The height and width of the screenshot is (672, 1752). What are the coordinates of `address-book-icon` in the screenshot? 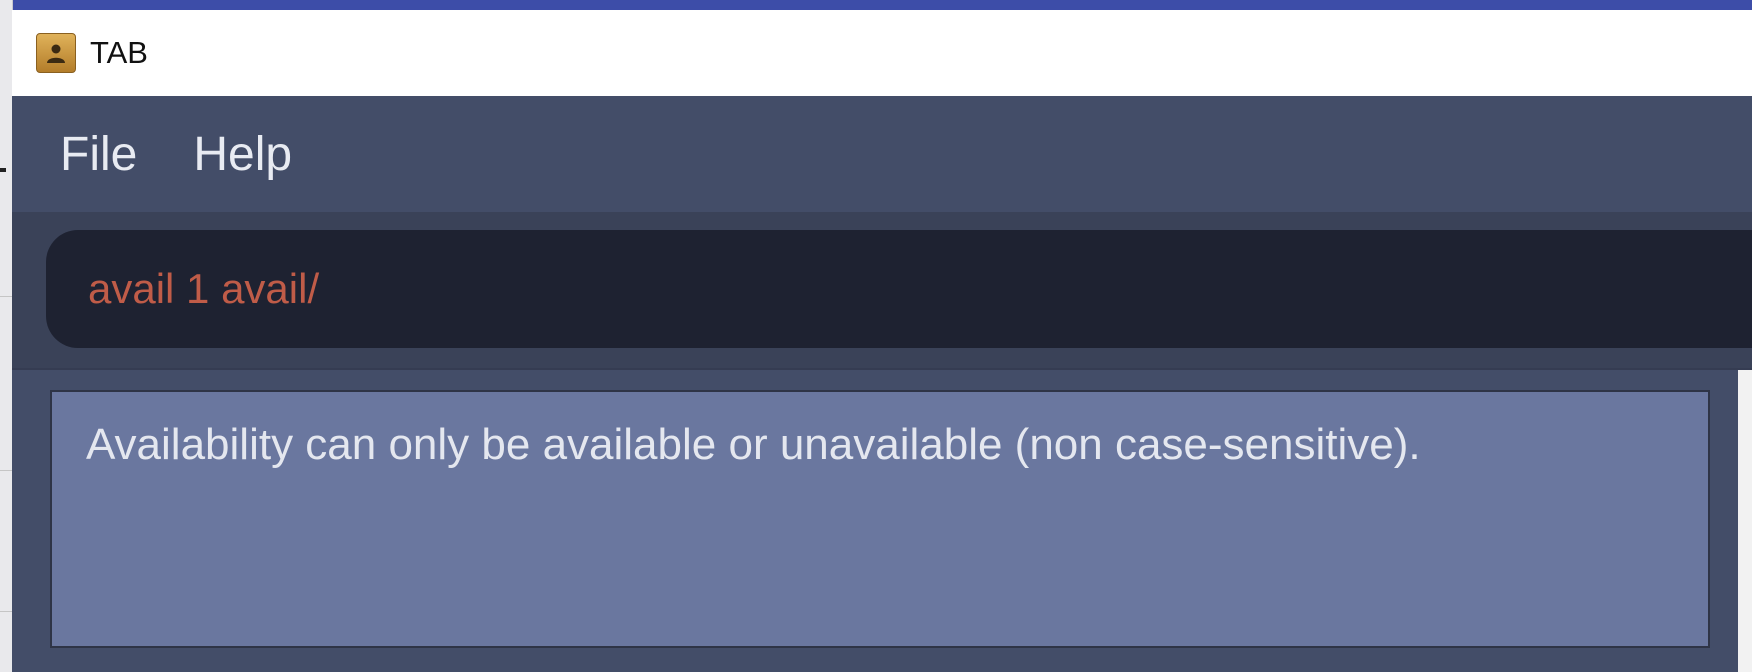 It's located at (56, 53).